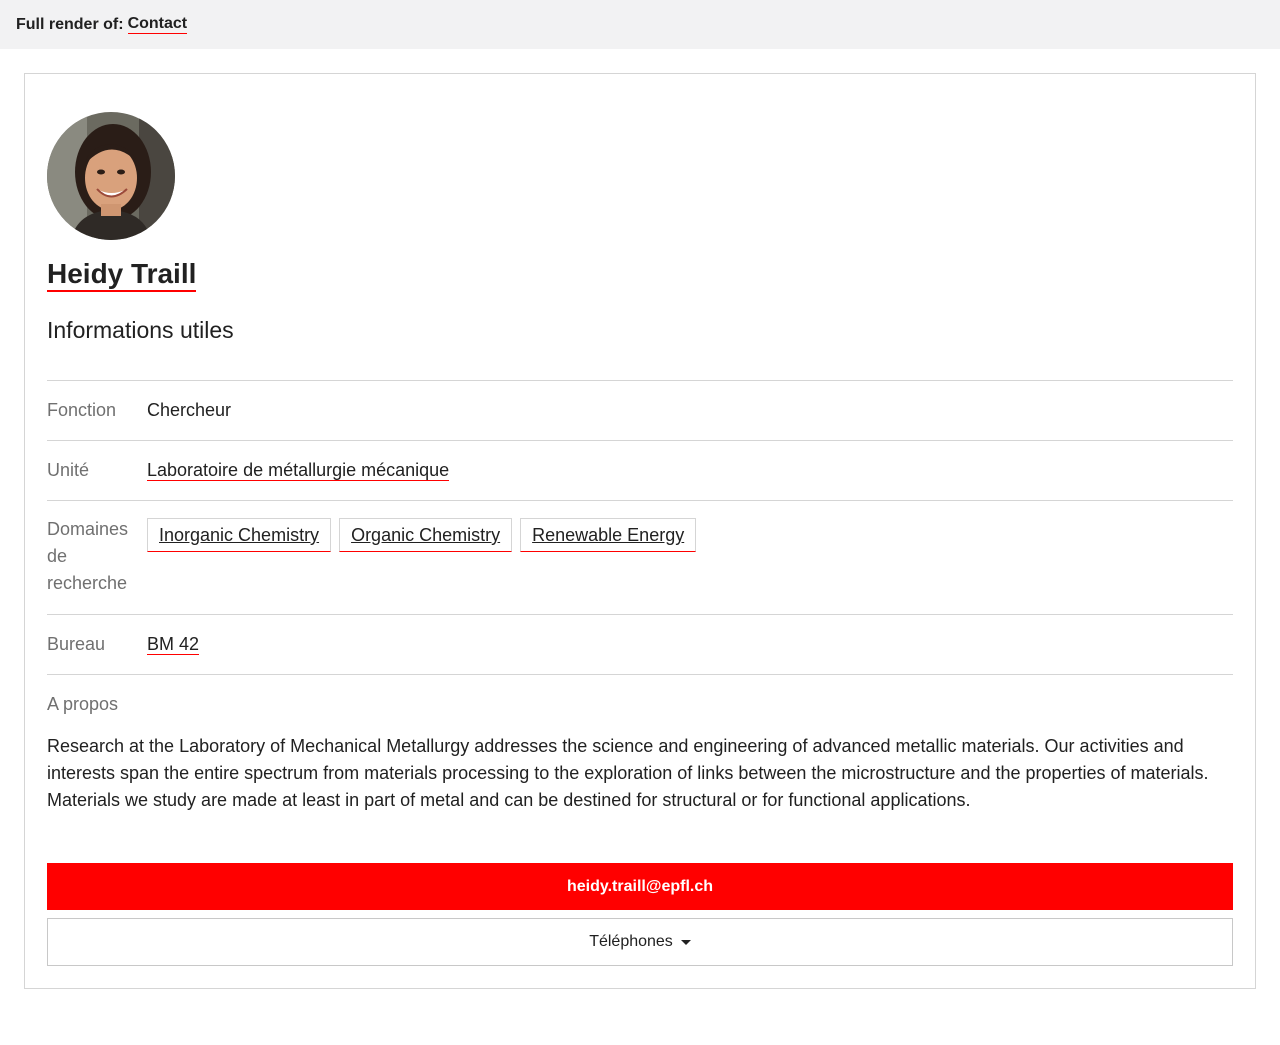  Describe the element at coordinates (189, 410) in the screenshot. I see `function-value: Chercheur` at that location.